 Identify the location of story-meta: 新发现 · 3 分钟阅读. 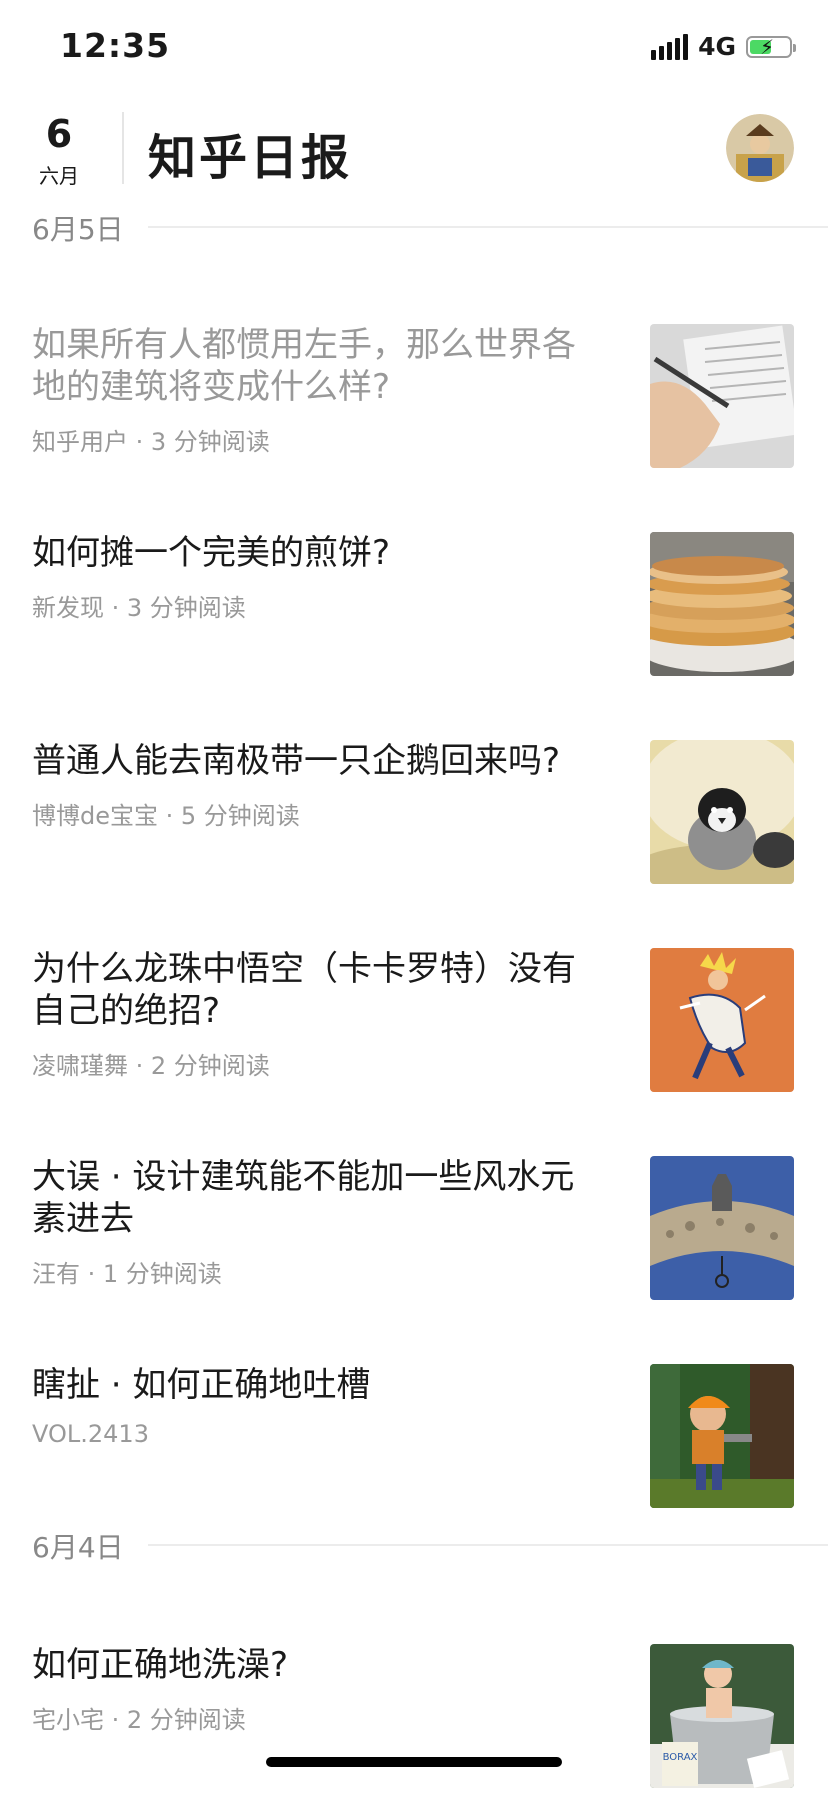
(139, 608).